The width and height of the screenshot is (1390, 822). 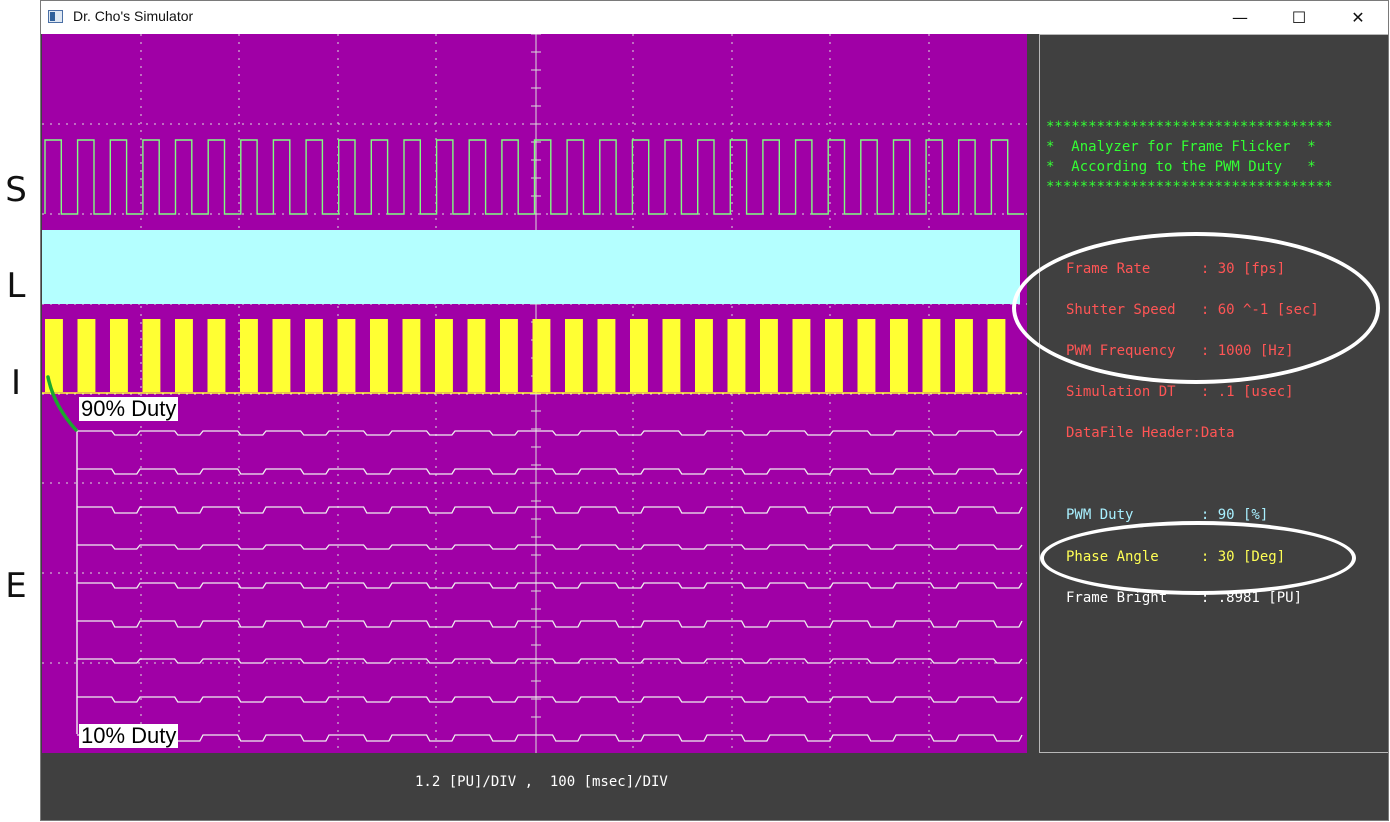 What do you see at coordinates (129, 735) in the screenshot?
I see `duty-10-label: 10% Duty` at bounding box center [129, 735].